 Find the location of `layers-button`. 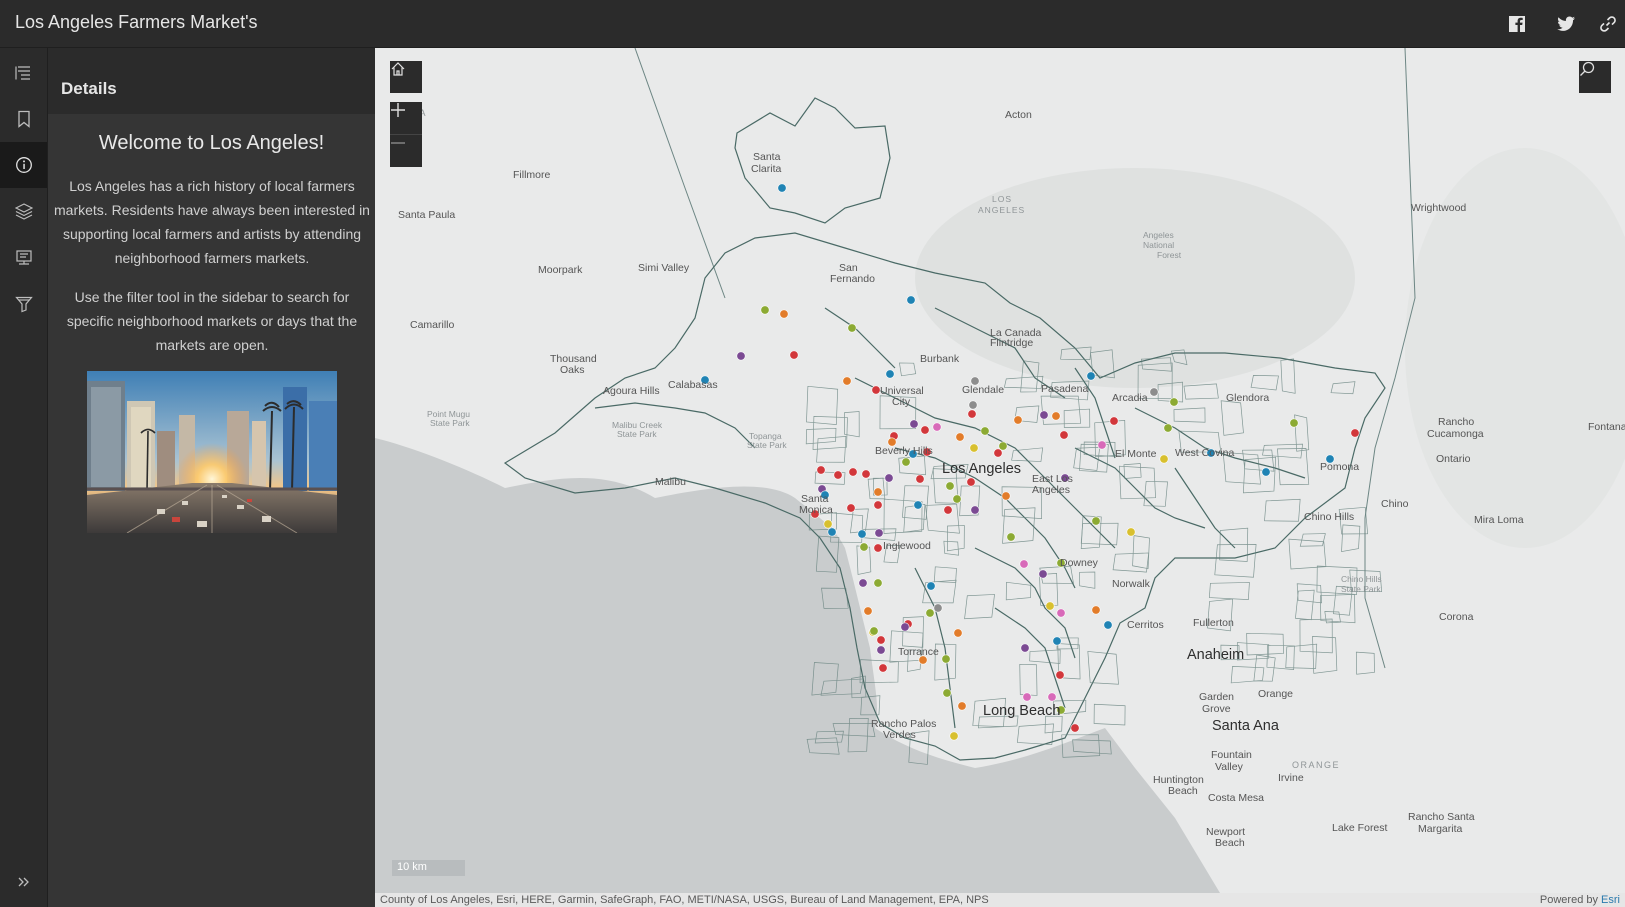

layers-button is located at coordinates (23, 211).